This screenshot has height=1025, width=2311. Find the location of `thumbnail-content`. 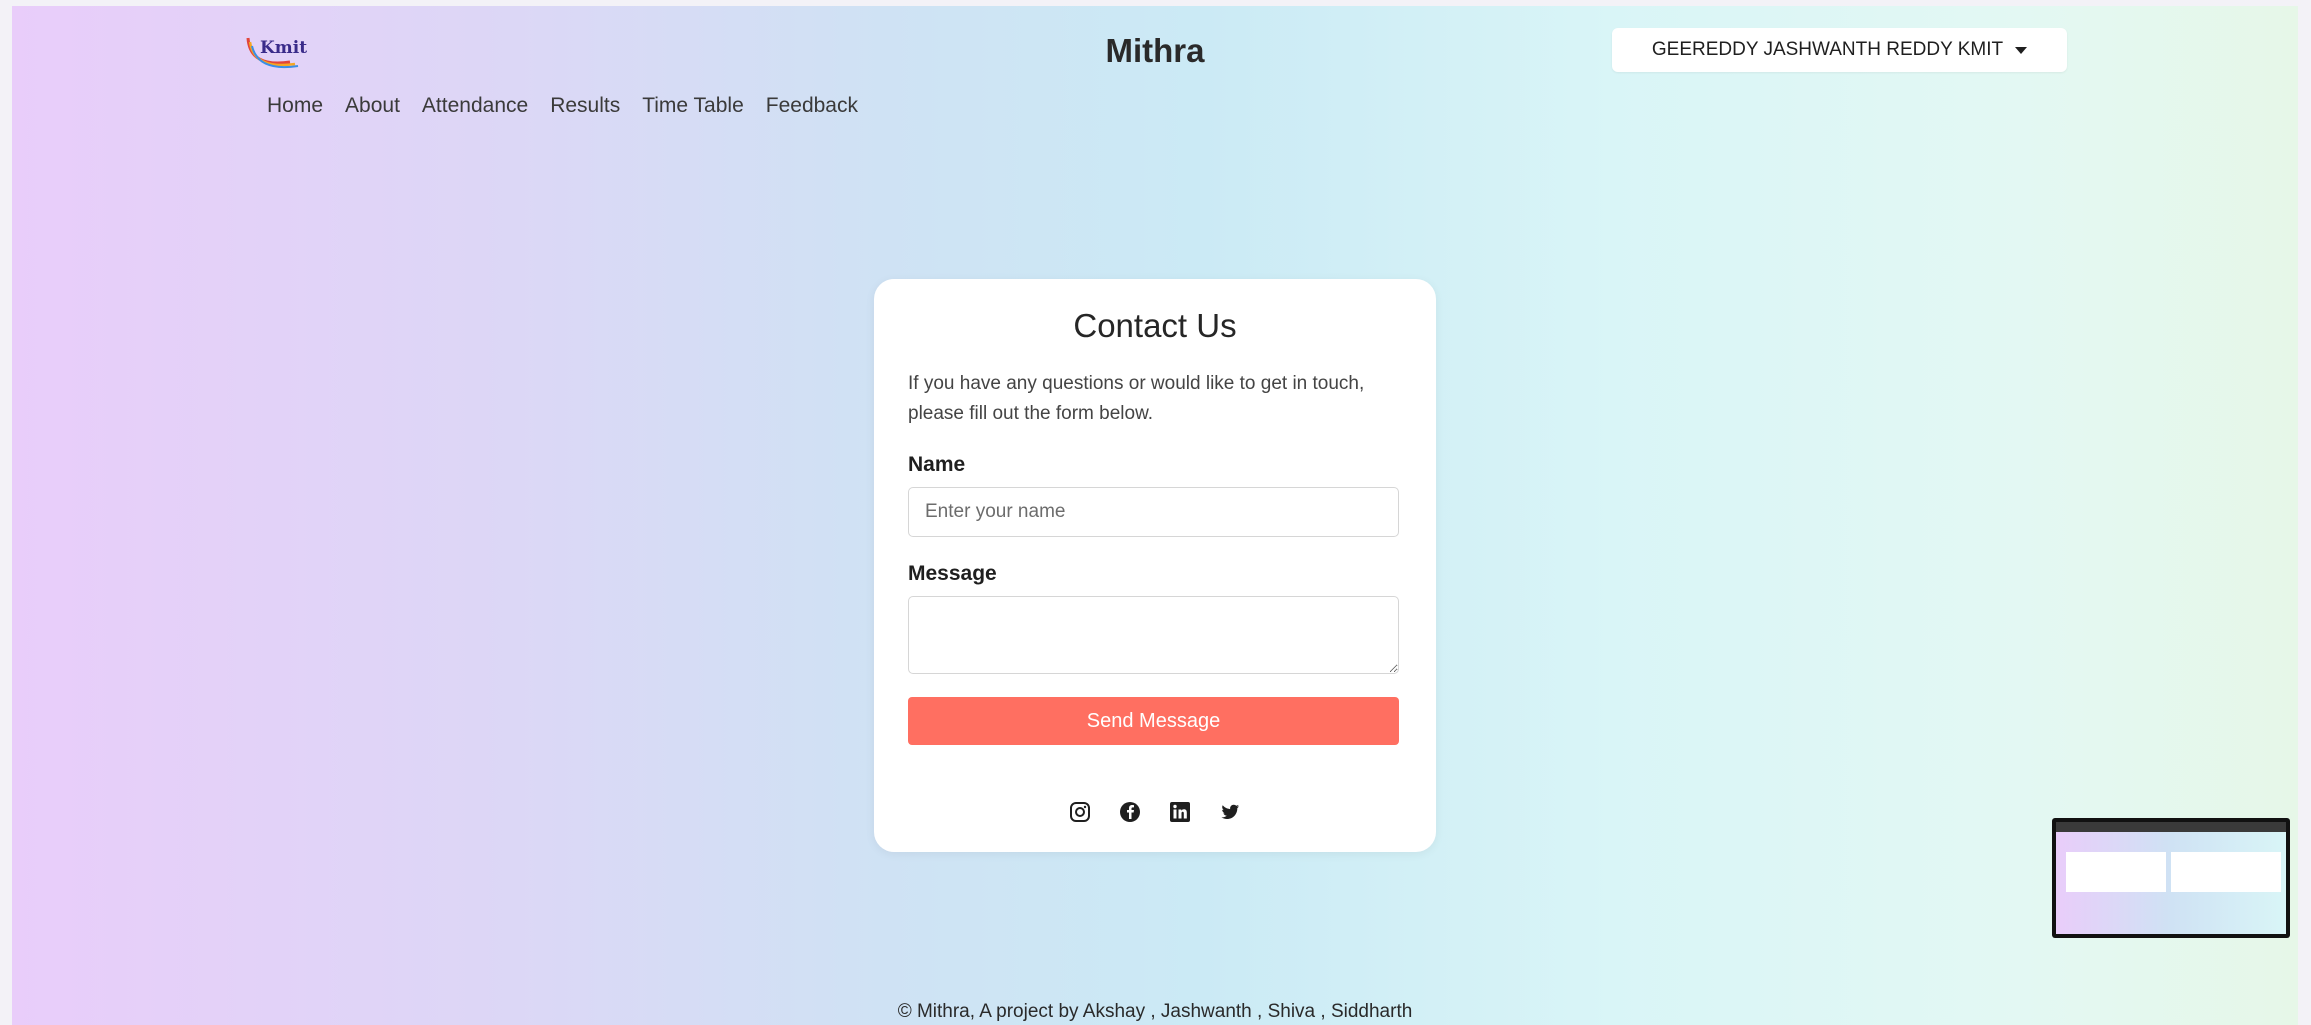

thumbnail-content is located at coordinates (2171, 878).